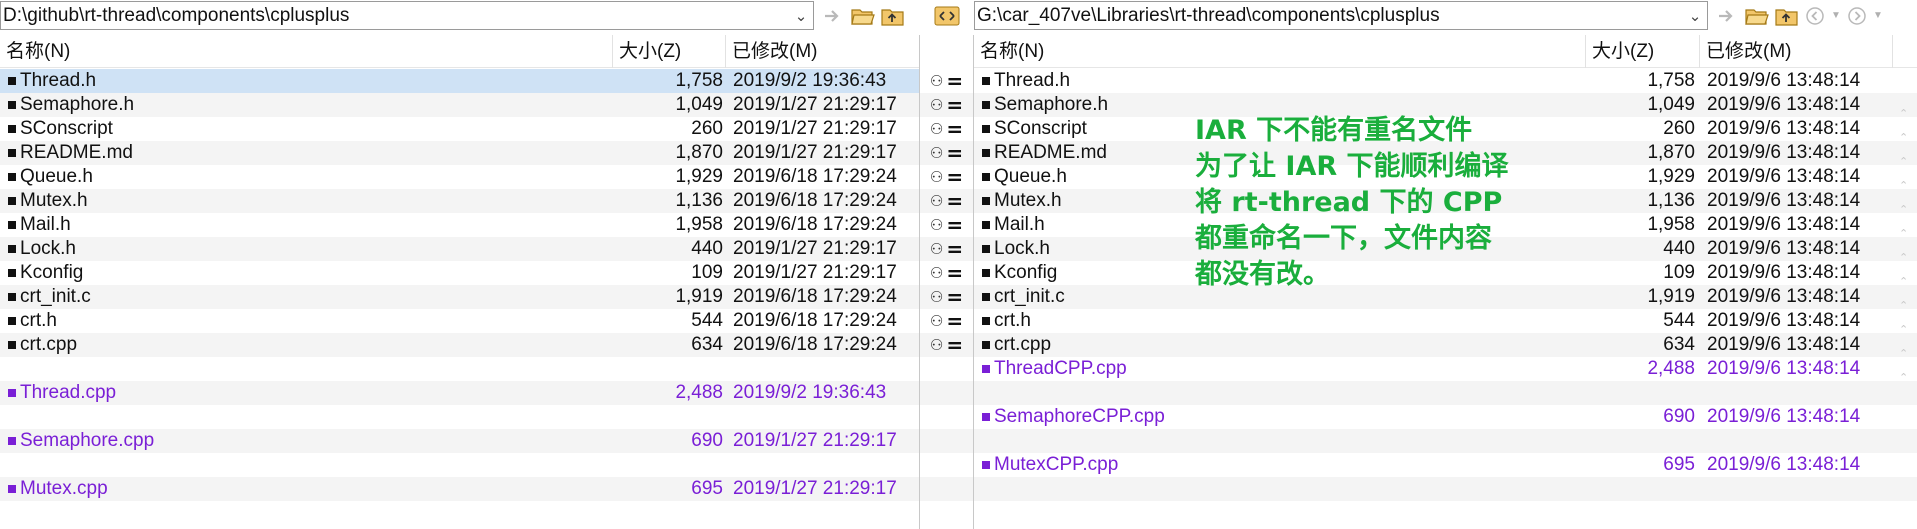 Image resolution: width=1917 pixels, height=529 pixels. What do you see at coordinates (707, 272) in the screenshot?
I see `file-size: 109` at bounding box center [707, 272].